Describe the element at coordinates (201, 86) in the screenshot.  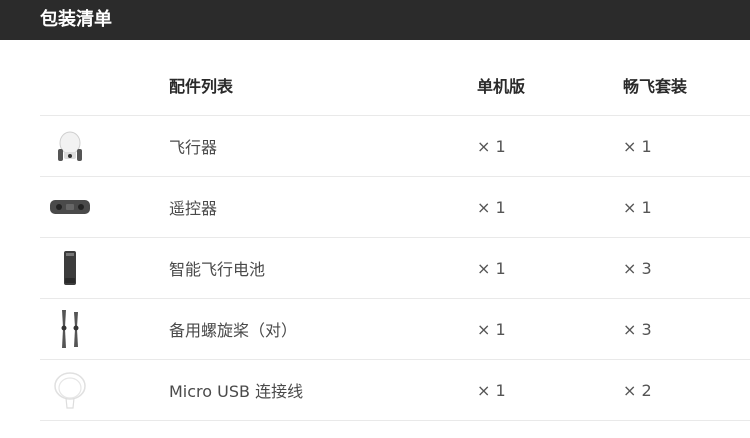
I see `column-header-accessories: 配件列表` at that location.